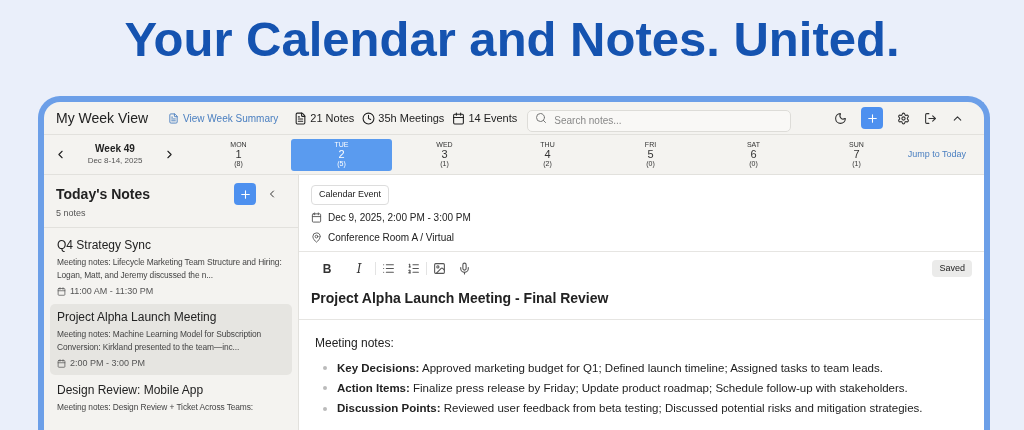 This screenshot has width=1024, height=430. I want to click on week-number: Week 49, so click(115, 149).